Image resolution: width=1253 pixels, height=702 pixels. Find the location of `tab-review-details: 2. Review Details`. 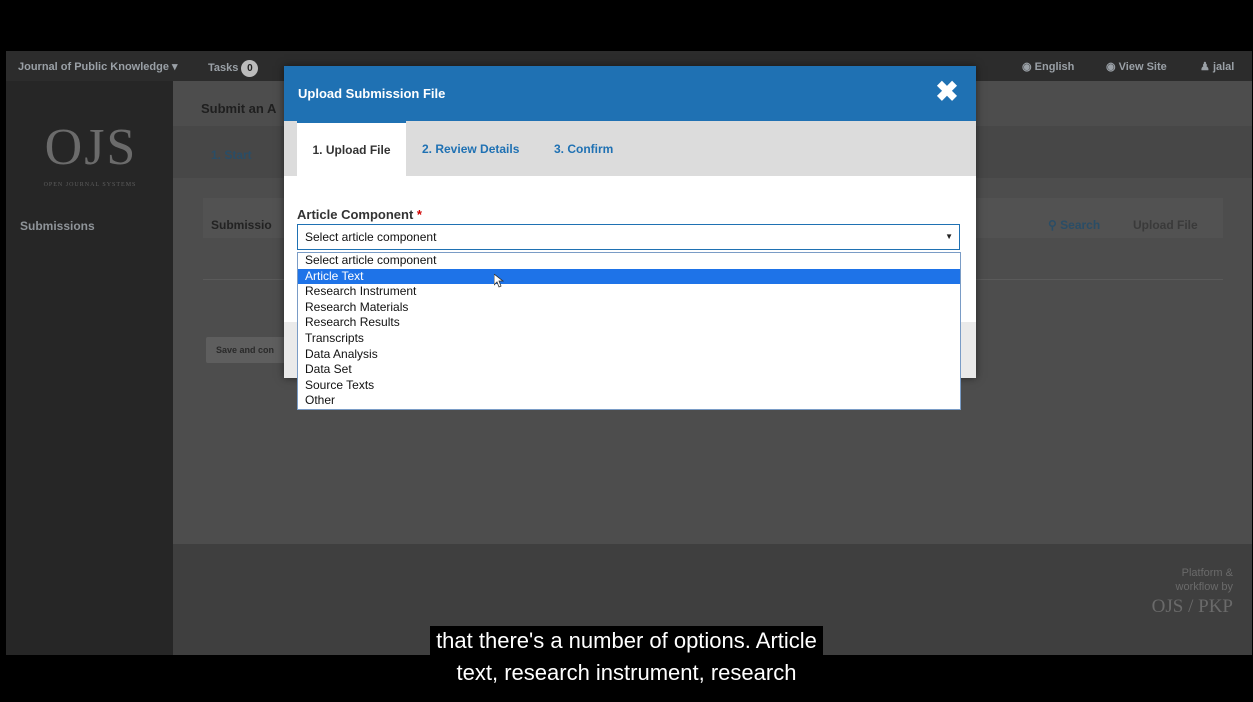

tab-review-details: 2. Review Details is located at coordinates (470, 148).